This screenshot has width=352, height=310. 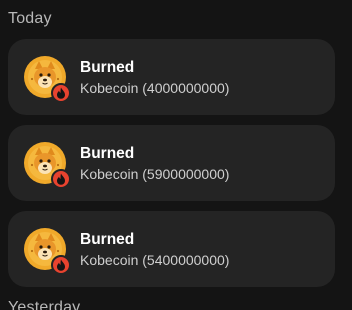 What do you see at coordinates (155, 88) in the screenshot?
I see `transaction-subtitle: Kobecoin (4000000000)` at bounding box center [155, 88].